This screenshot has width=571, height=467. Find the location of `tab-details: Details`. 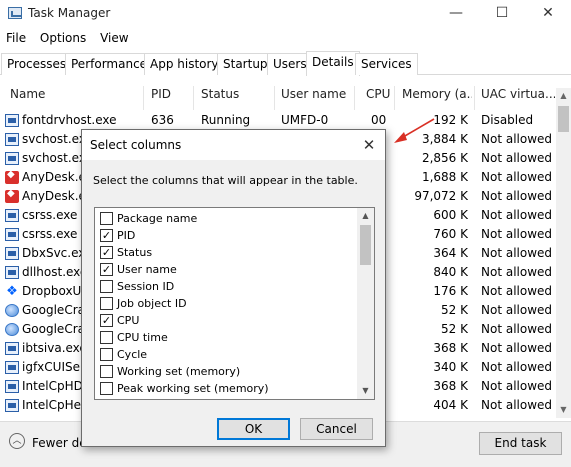

tab-details: Details is located at coordinates (333, 63).